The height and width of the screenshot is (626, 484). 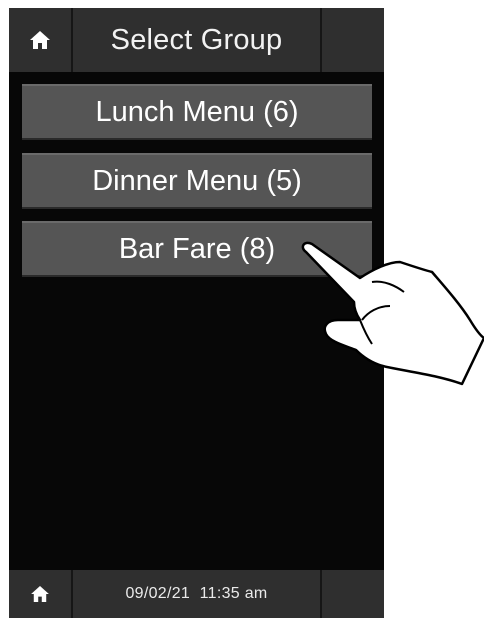 I want to click on menu-group-button-dinner: Dinner Menu (5), so click(x=197, y=181).